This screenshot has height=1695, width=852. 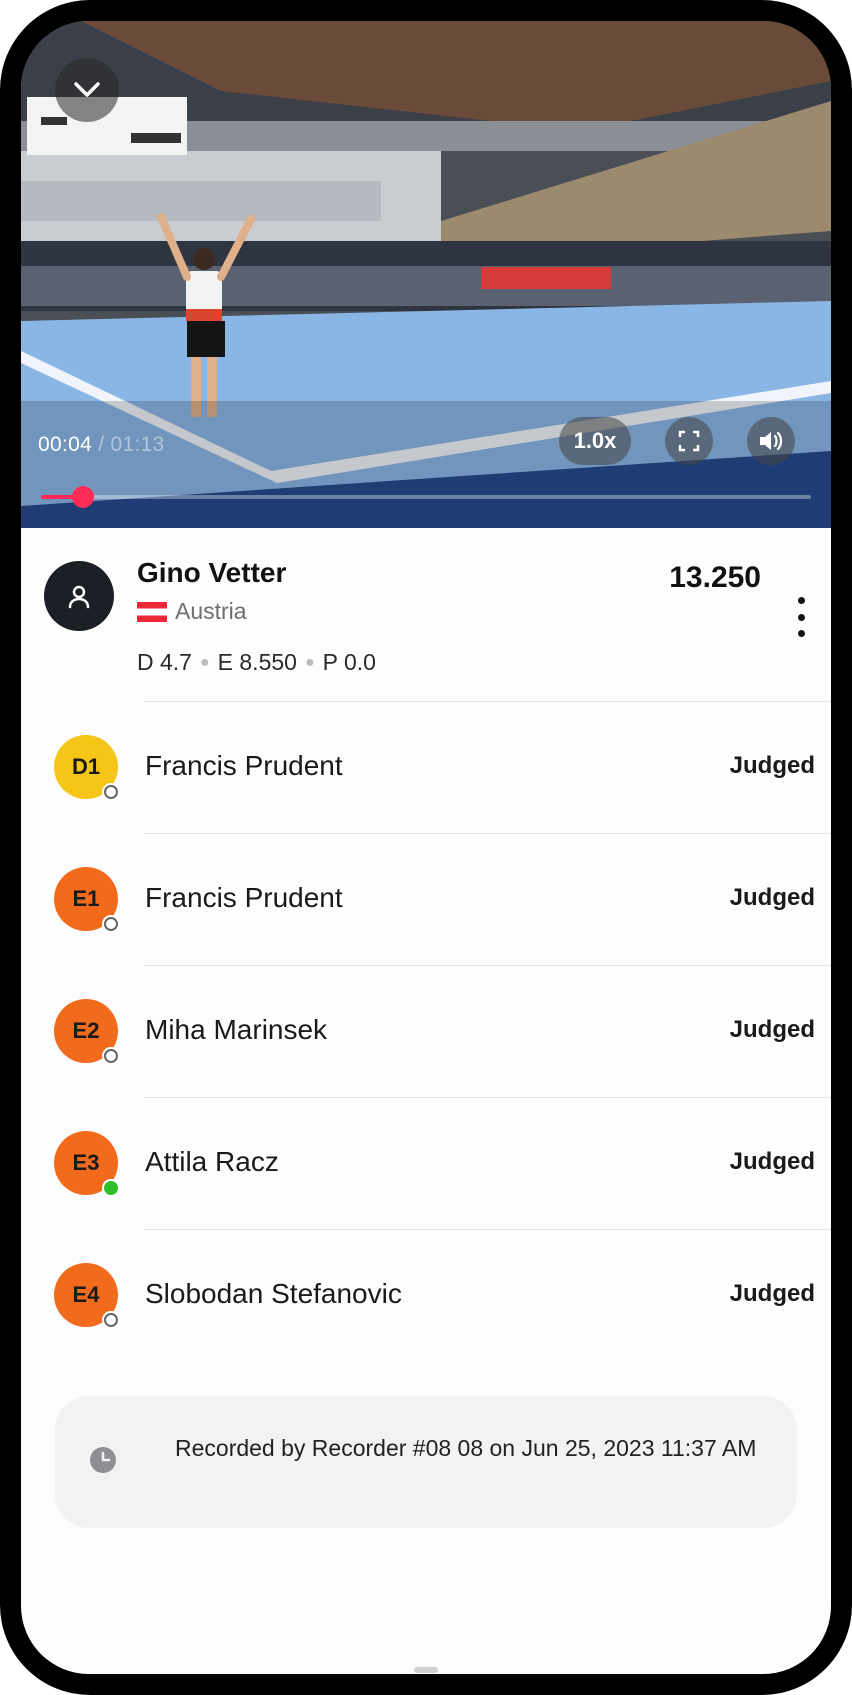 What do you see at coordinates (211, 611) in the screenshot?
I see `country-name: Austria` at bounding box center [211, 611].